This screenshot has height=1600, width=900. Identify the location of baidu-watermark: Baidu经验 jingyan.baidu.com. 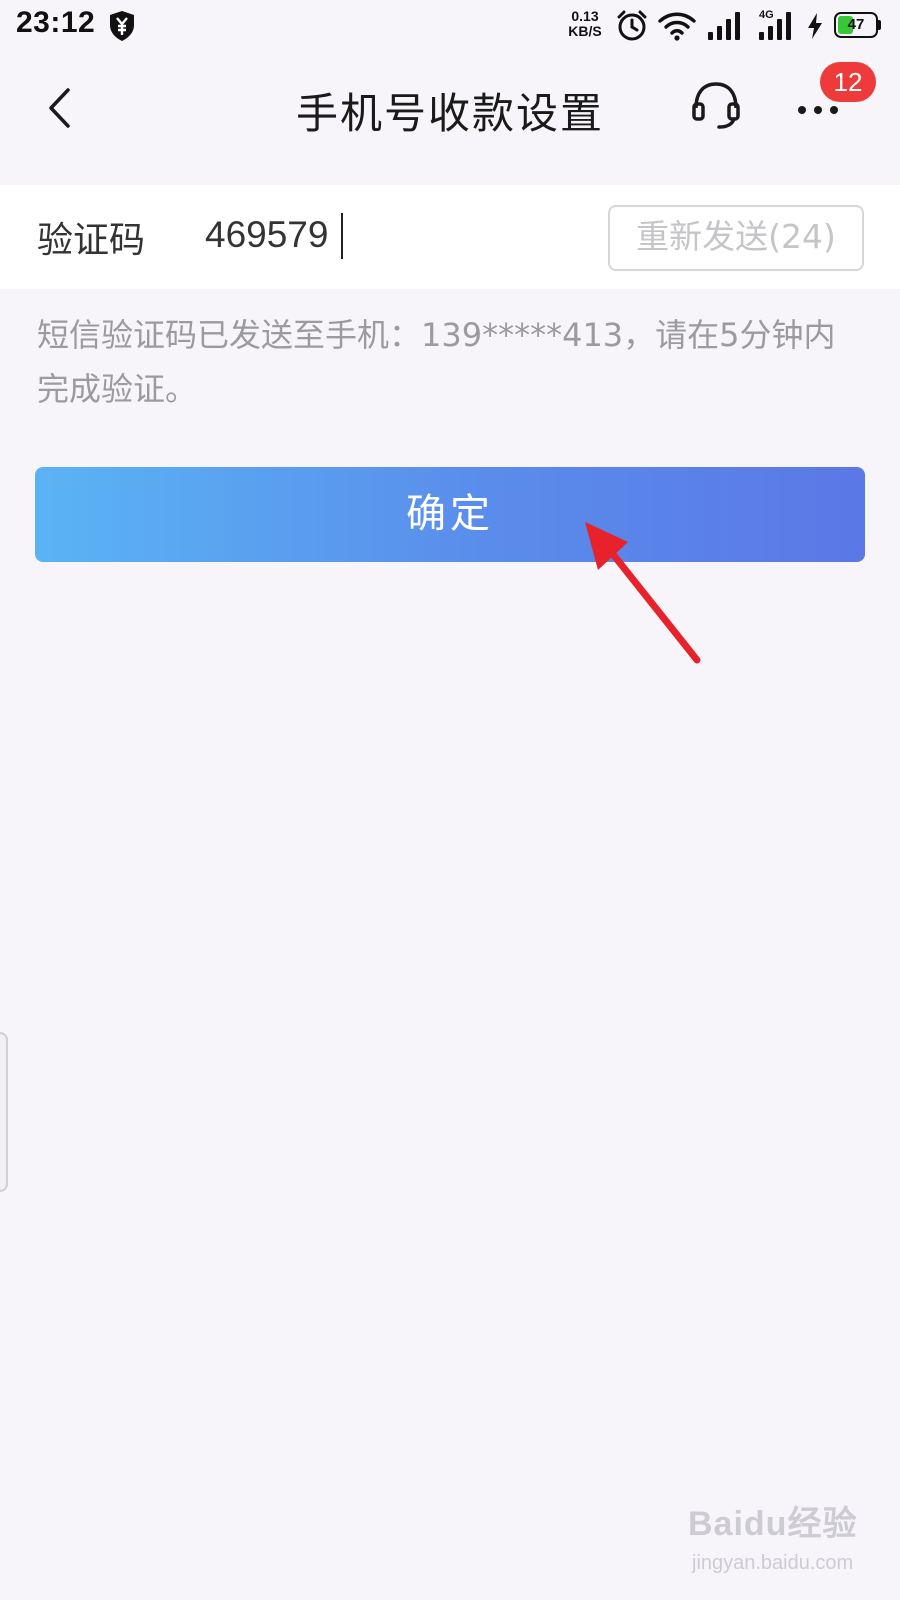
(788, 1541).